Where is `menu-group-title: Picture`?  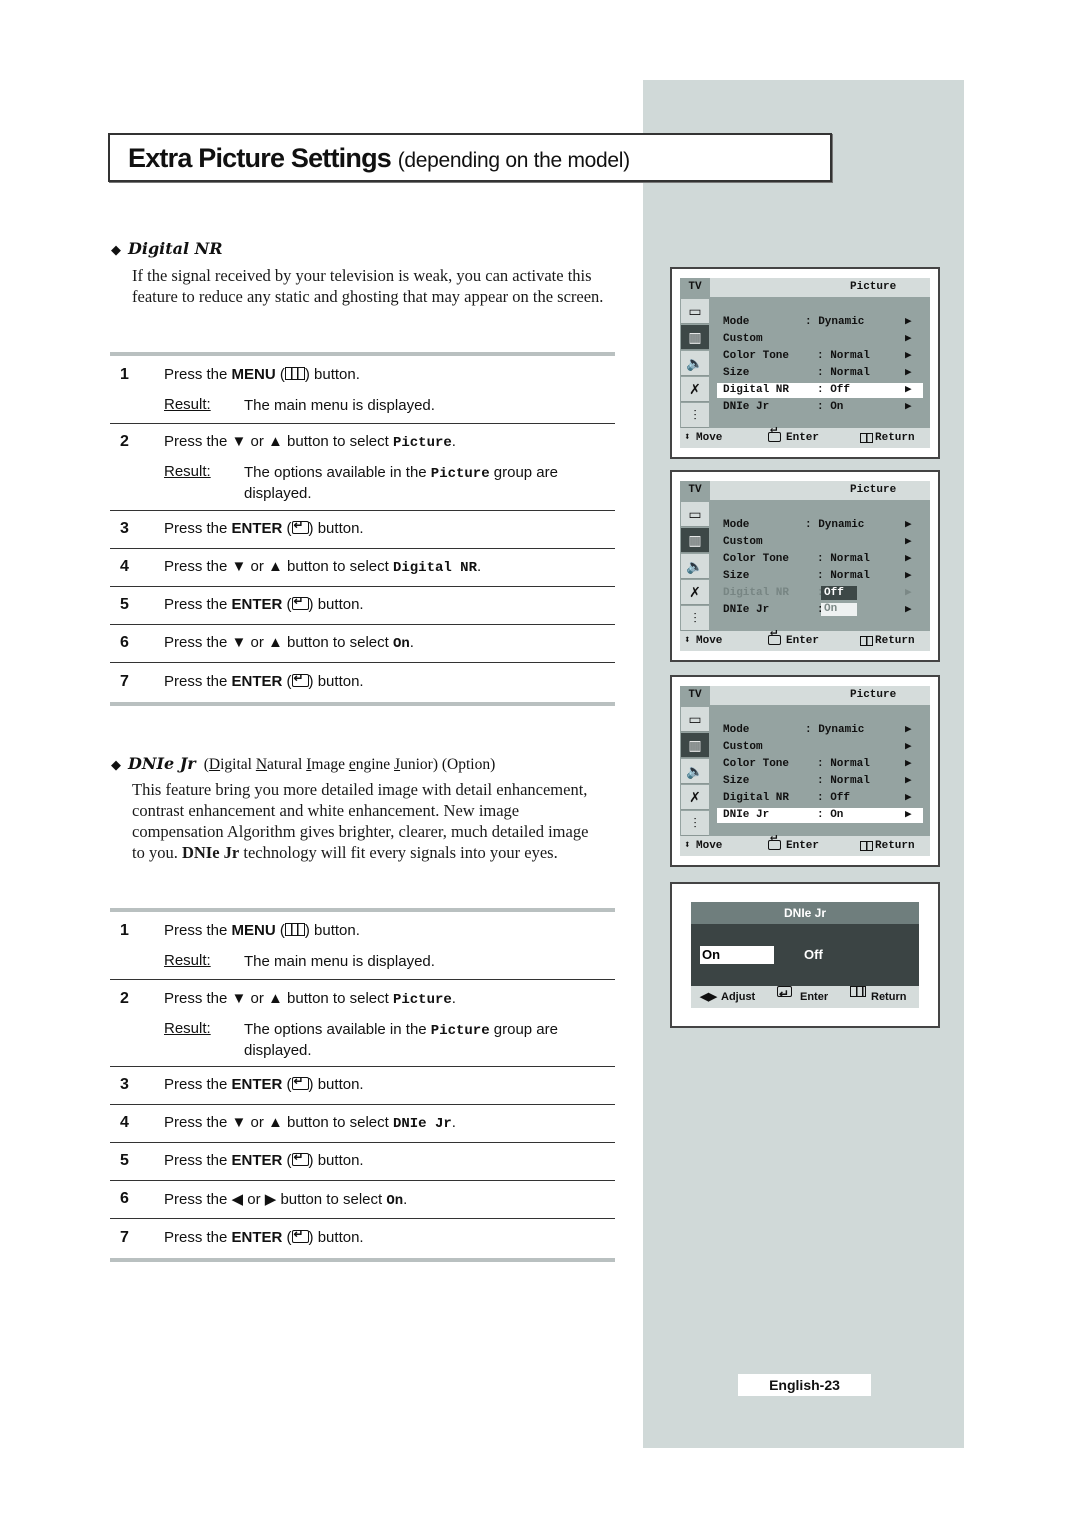
menu-group-title: Picture is located at coordinates (873, 287).